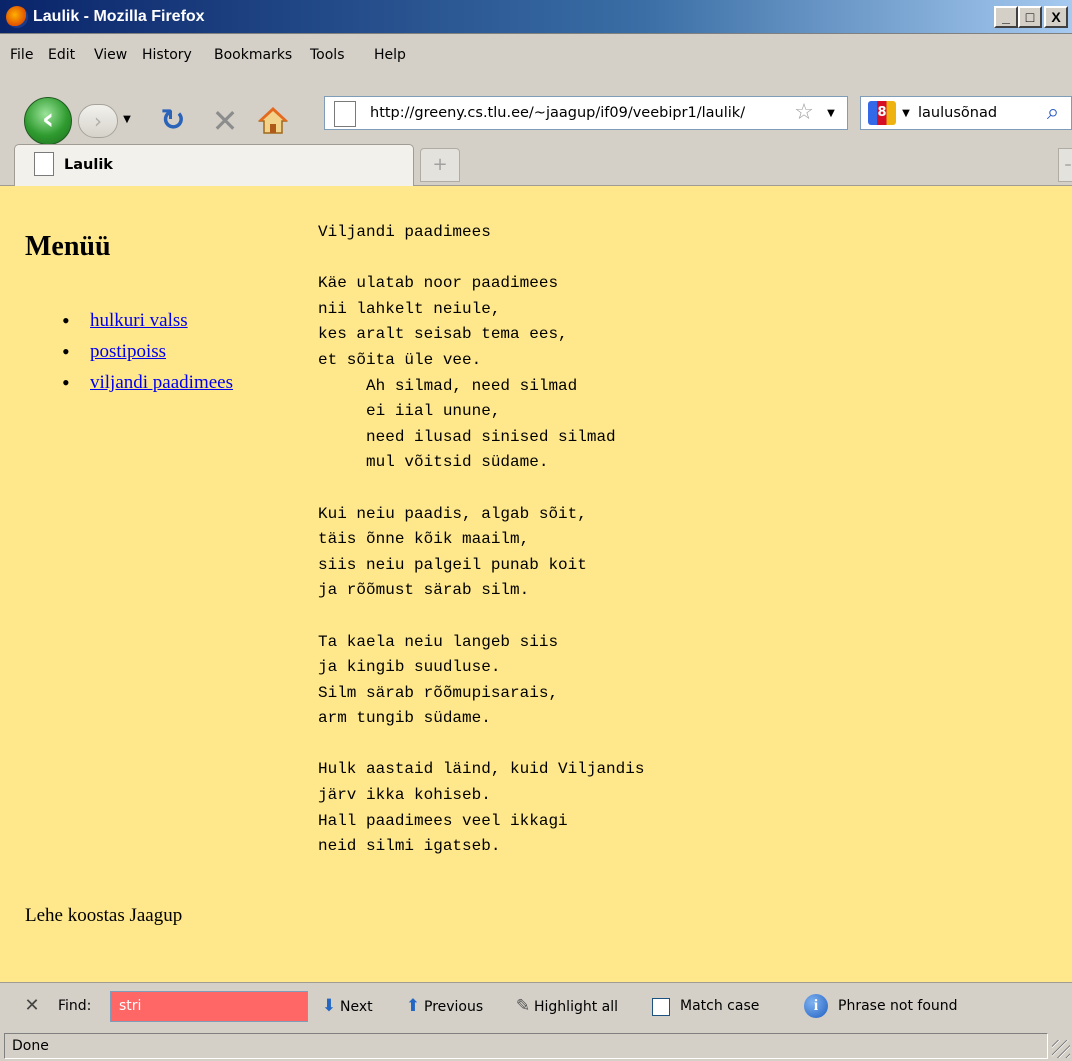  Describe the element at coordinates (973, 113) in the screenshot. I see `search-input: laulusõnad` at that location.